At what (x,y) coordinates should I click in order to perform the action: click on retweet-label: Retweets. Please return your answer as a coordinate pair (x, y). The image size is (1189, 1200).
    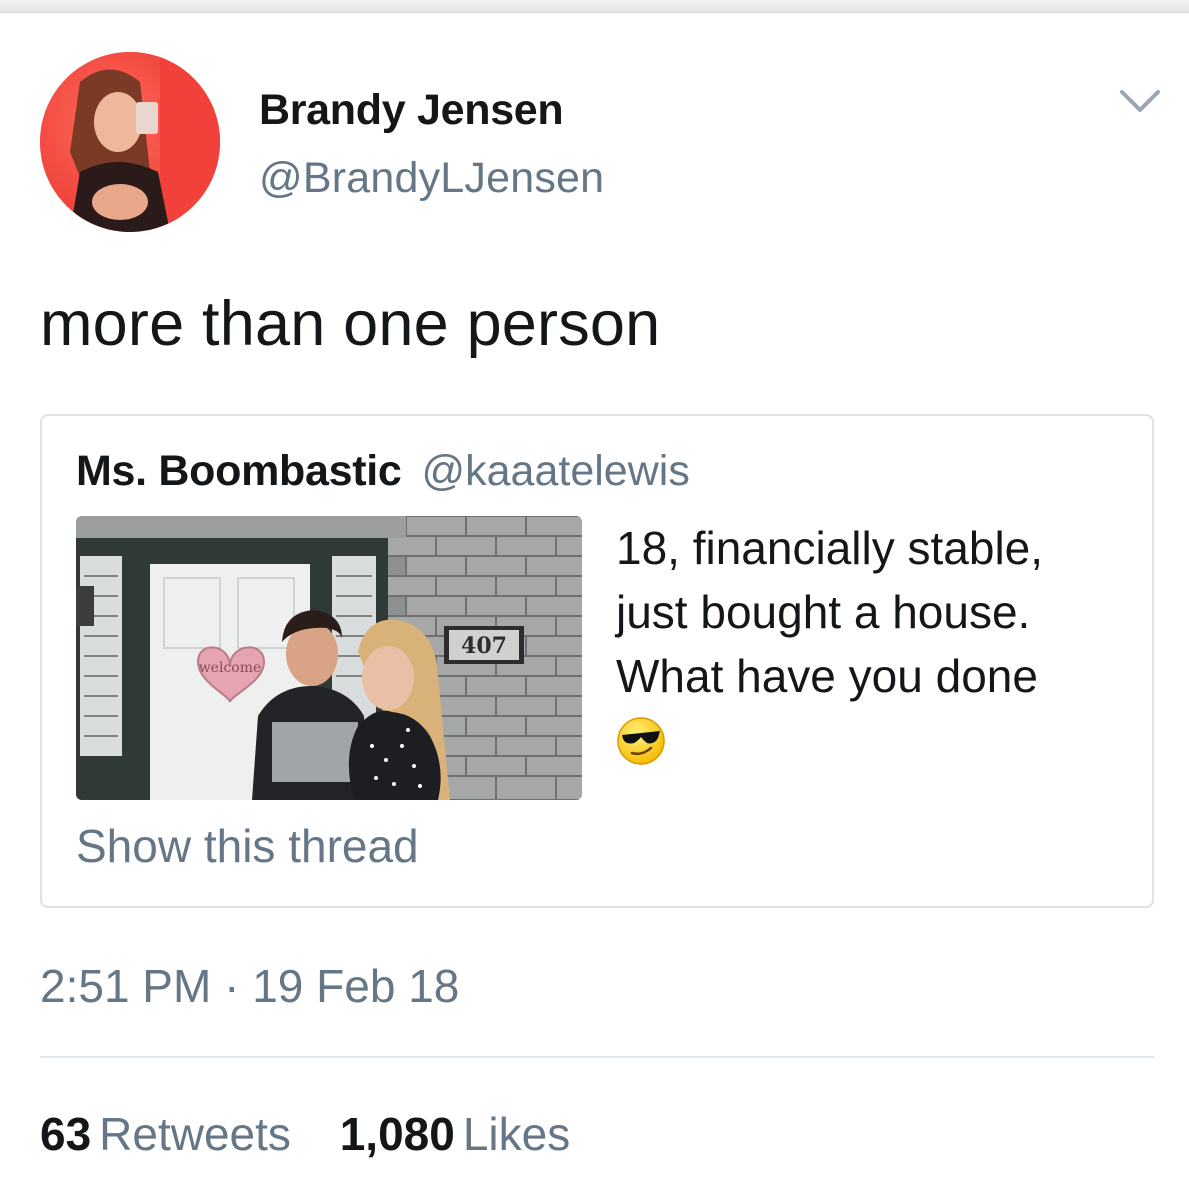
    Looking at the image, I should click on (195, 1134).